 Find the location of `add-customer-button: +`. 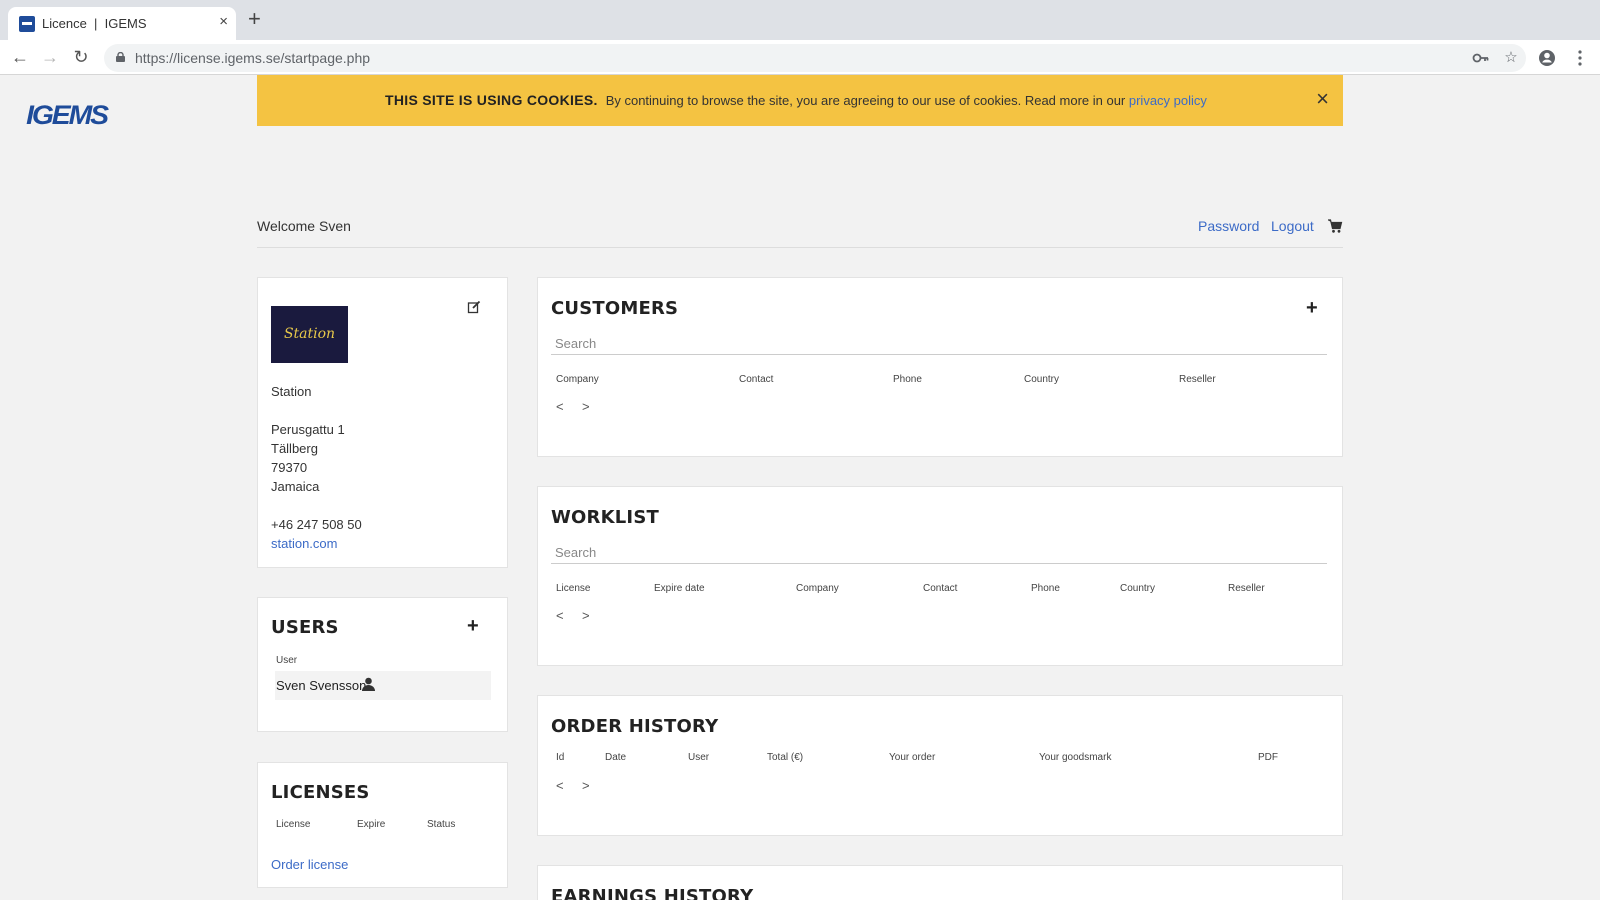

add-customer-button: + is located at coordinates (1312, 308).